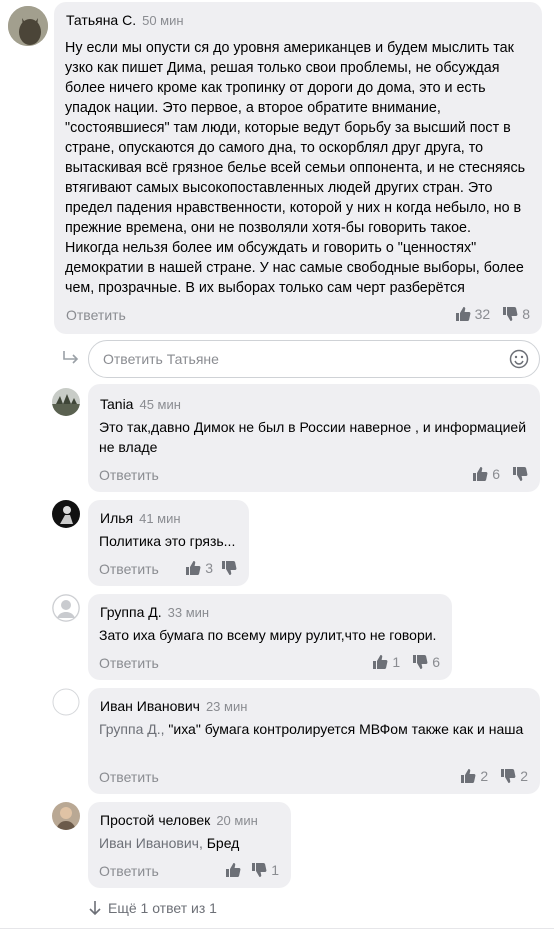 This screenshot has height=931, width=554. I want to click on like-count: 1, so click(396, 662).